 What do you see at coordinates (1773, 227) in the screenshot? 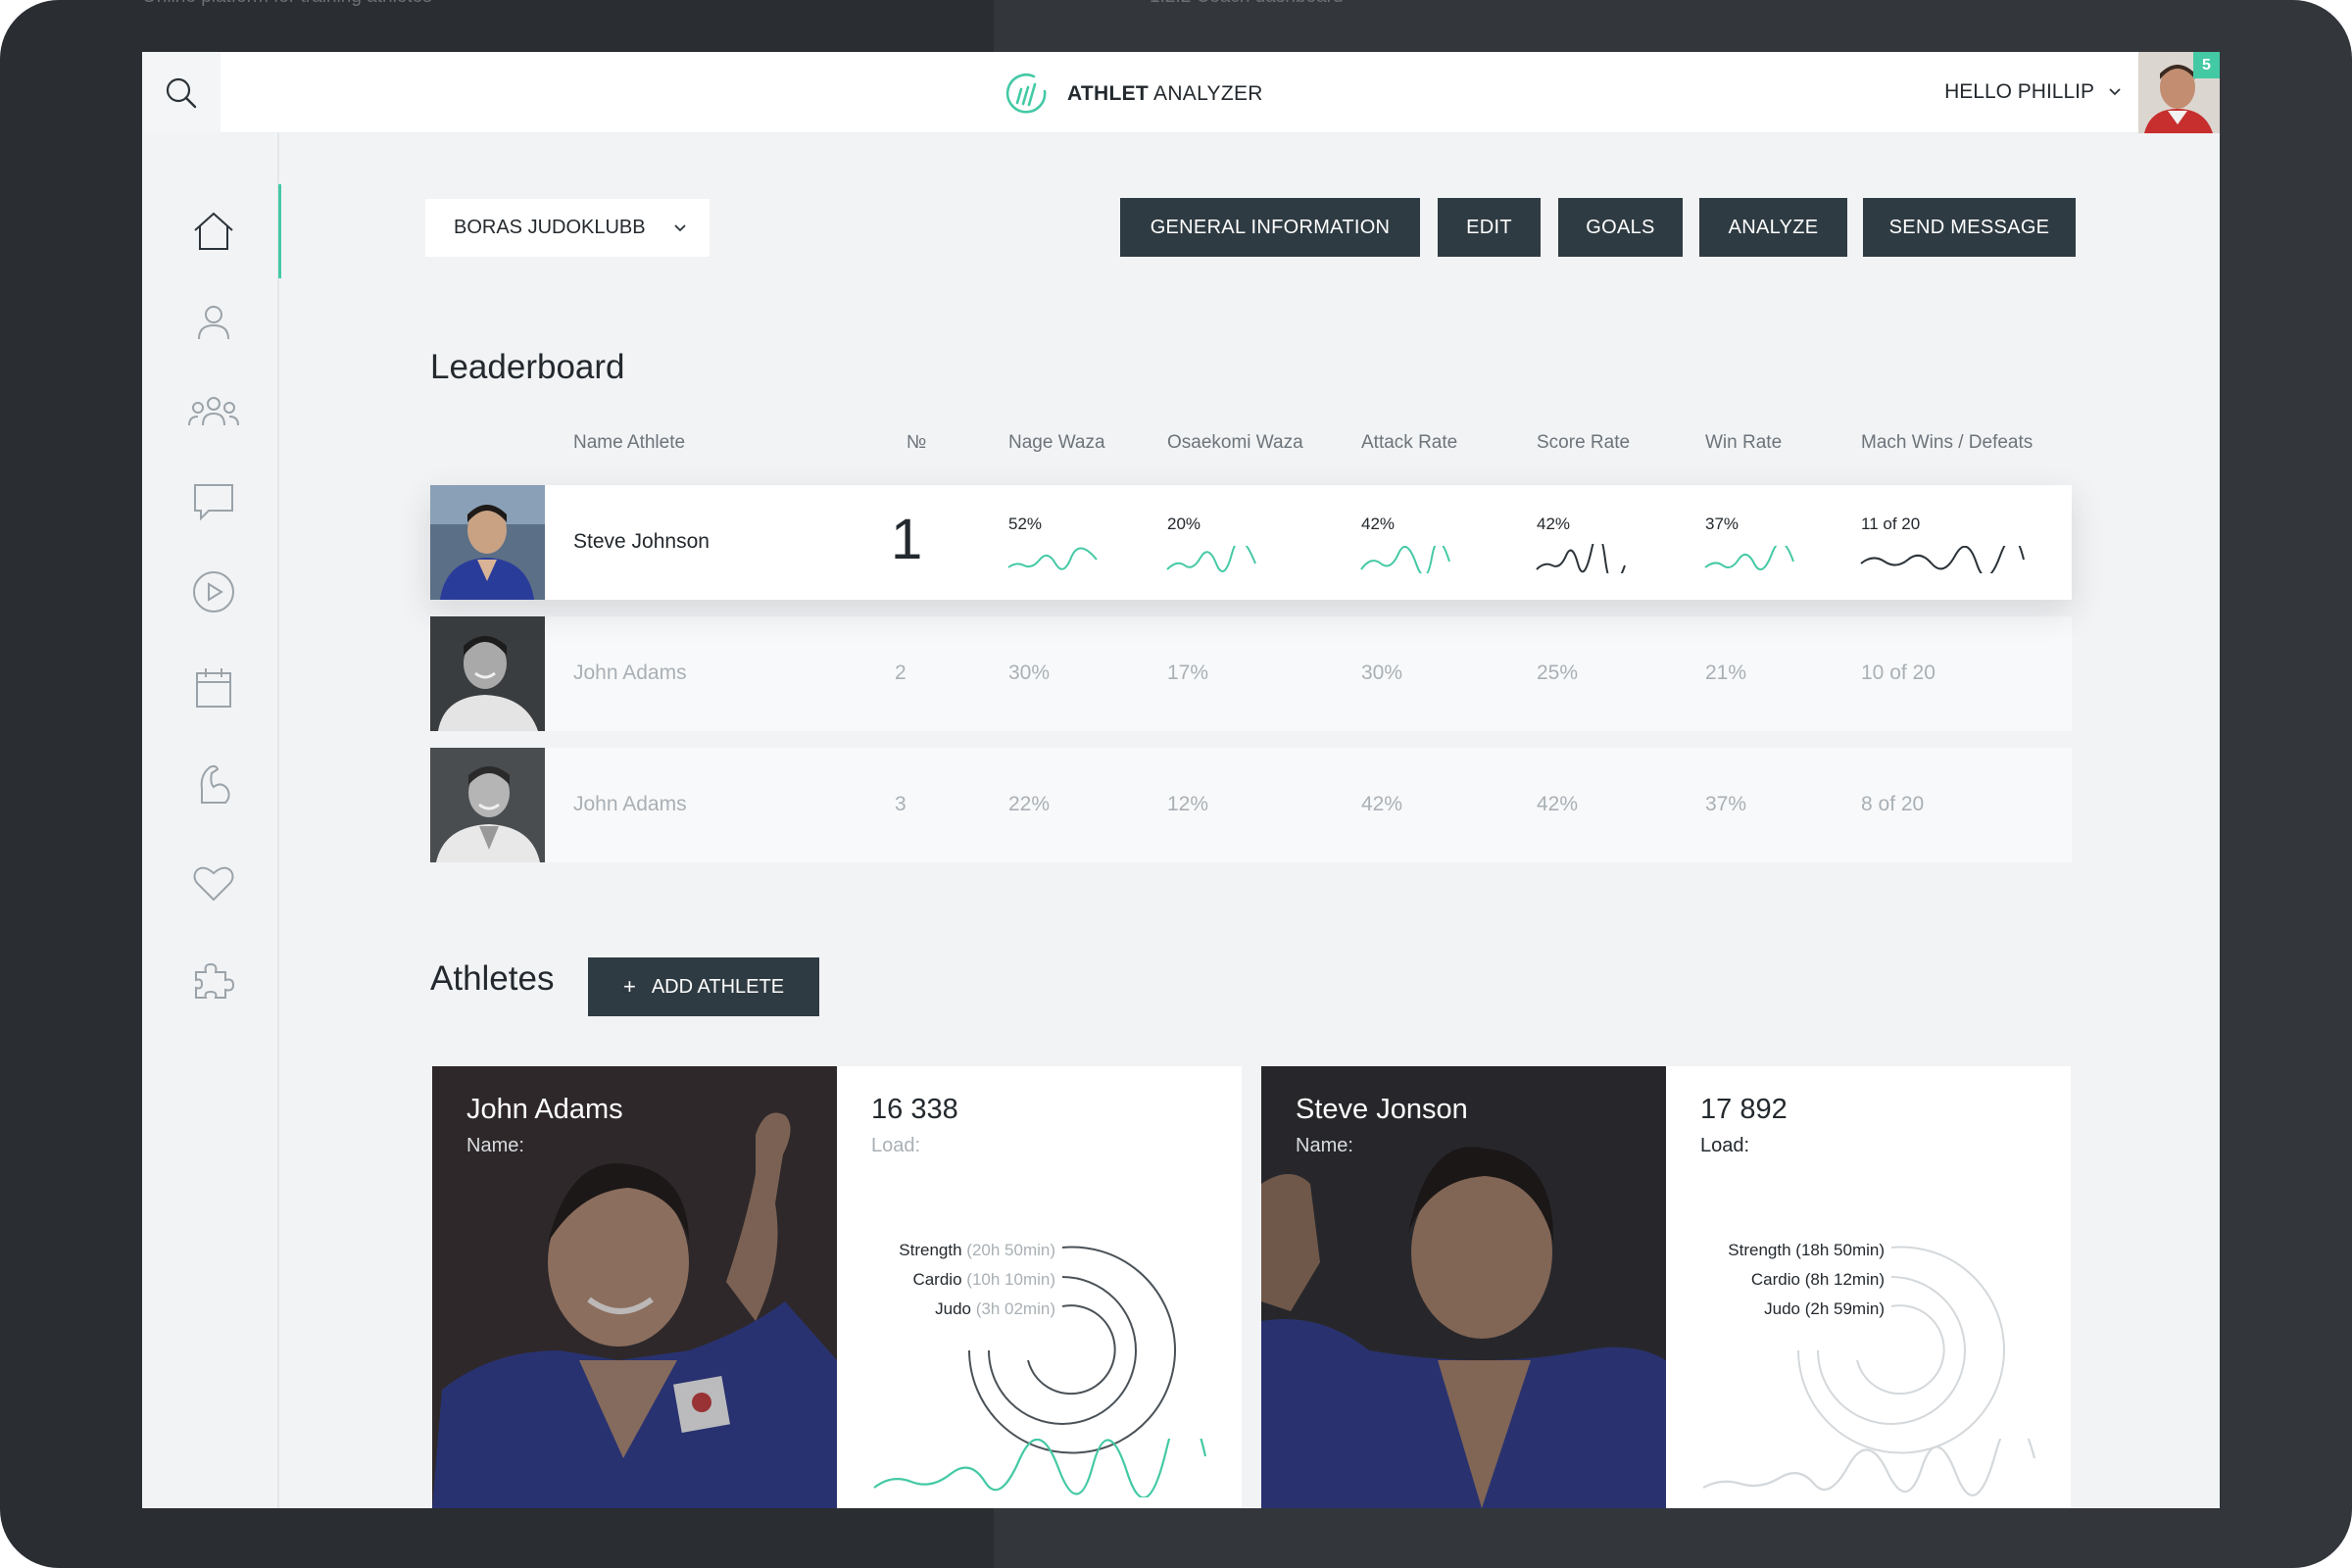
I see `analyze-button: ANALYZE` at bounding box center [1773, 227].